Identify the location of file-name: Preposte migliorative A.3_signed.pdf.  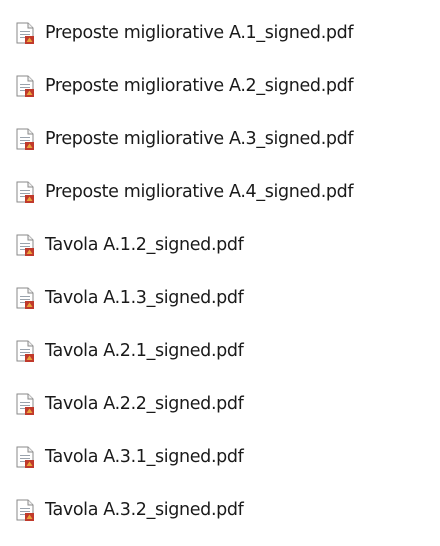
(199, 139).